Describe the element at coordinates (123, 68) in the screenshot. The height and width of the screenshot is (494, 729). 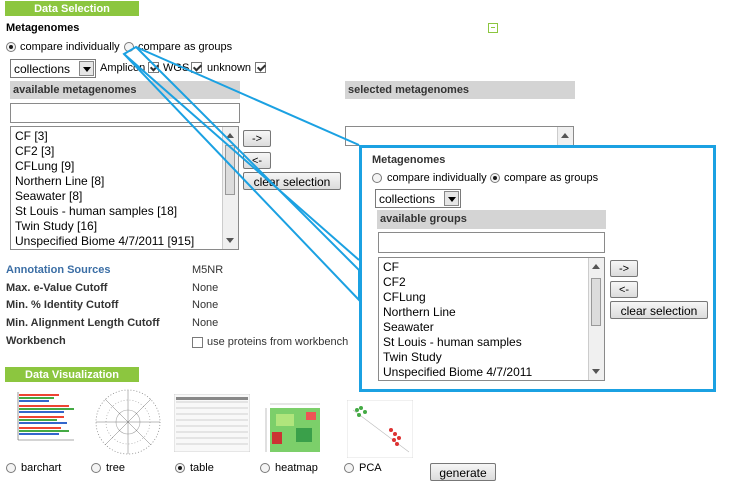
I see `filter-amplicon-label: Amplicon` at that location.